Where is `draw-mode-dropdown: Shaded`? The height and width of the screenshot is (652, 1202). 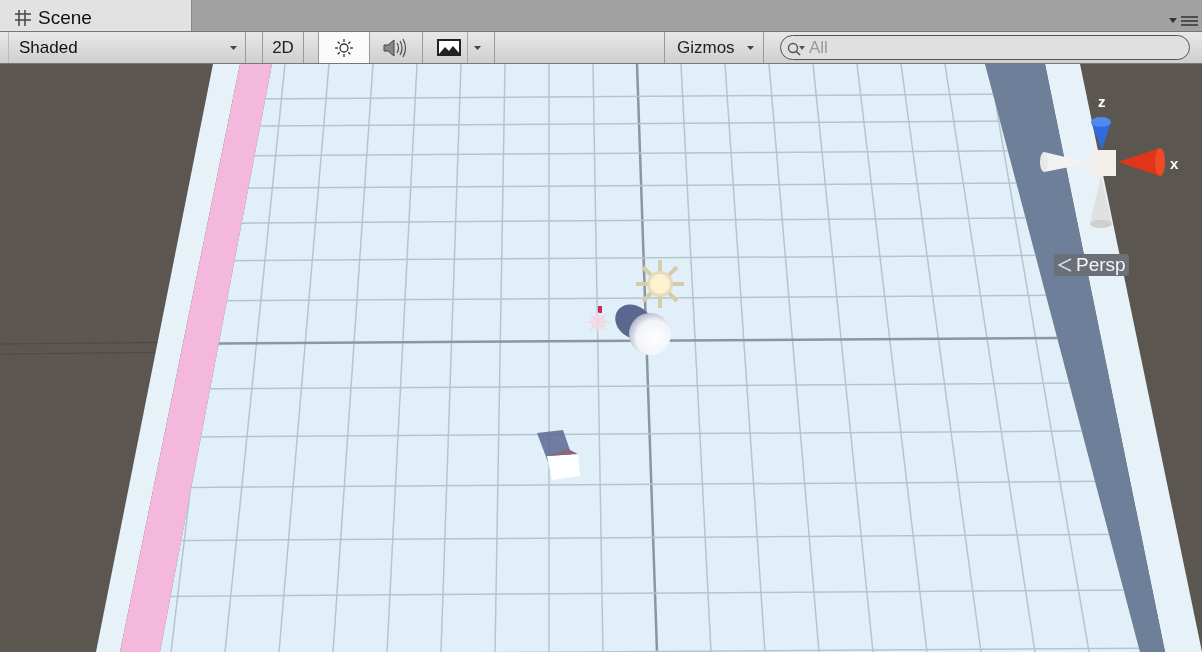
draw-mode-dropdown: Shaded is located at coordinates (127, 47).